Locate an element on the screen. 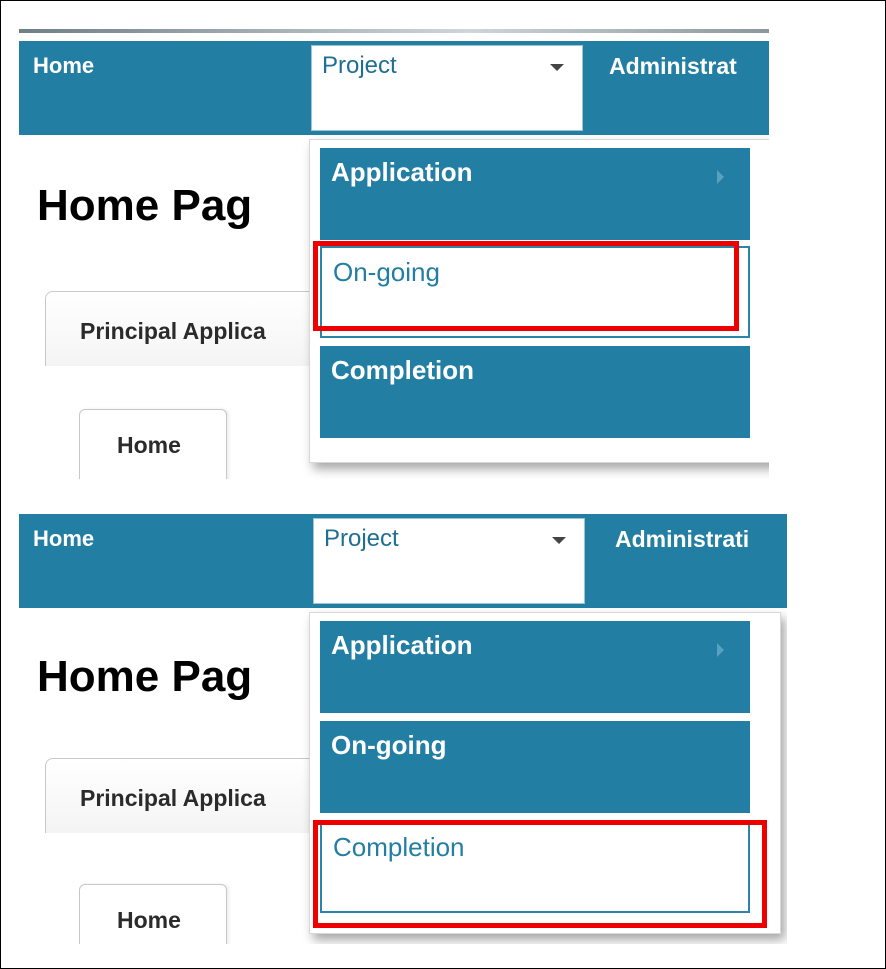  top-navbar: Home Project Administrati is located at coordinates (403, 561).